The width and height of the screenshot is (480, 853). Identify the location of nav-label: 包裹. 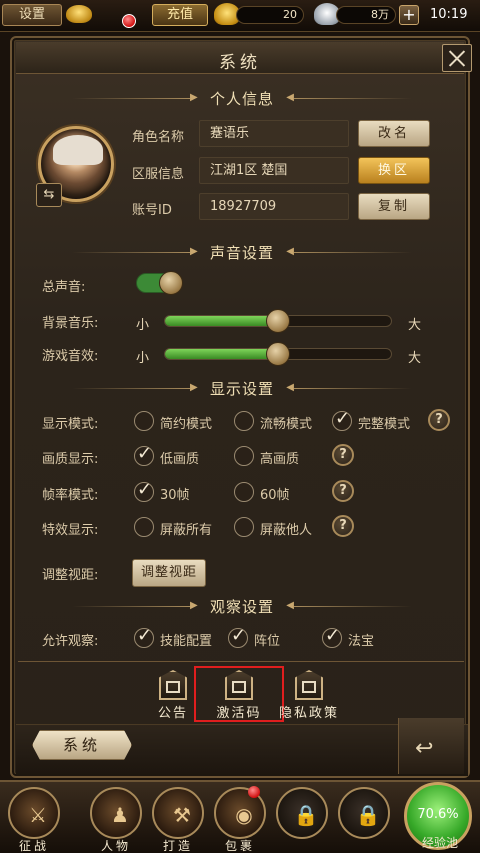
(239, 846).